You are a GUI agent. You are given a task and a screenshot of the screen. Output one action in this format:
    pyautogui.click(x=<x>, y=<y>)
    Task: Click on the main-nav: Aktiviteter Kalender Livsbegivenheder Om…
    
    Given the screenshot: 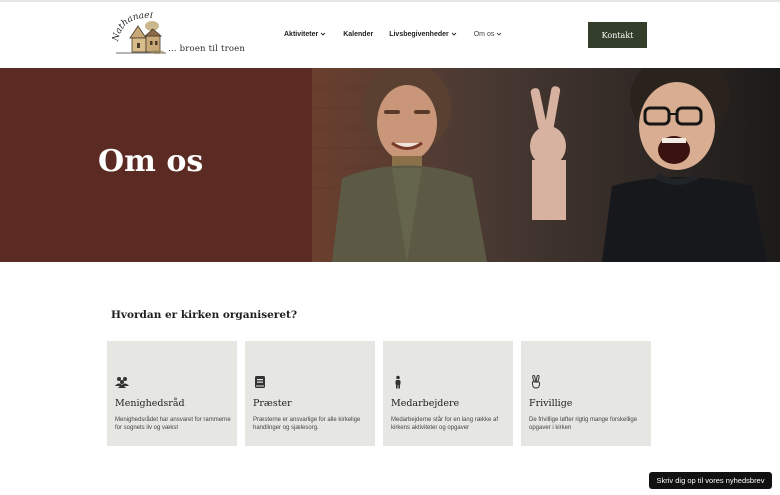 What is the action you would take?
    pyautogui.click(x=401, y=34)
    